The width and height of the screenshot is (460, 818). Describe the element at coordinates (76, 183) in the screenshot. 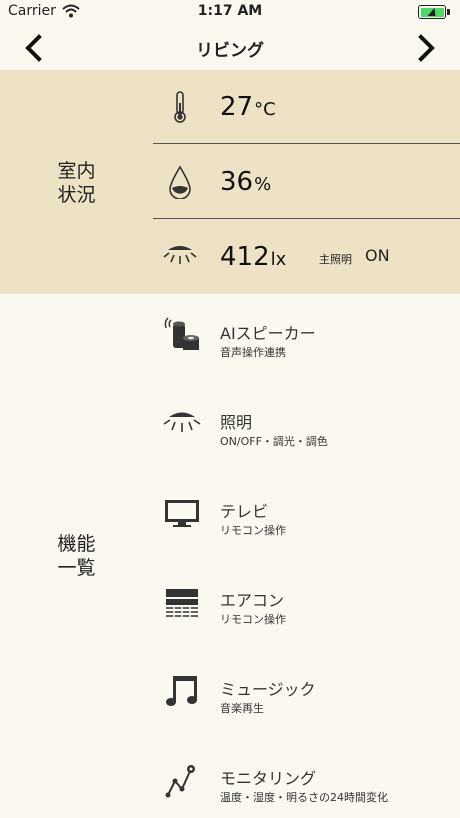

I see `room-status-label: 室内 状況` at that location.